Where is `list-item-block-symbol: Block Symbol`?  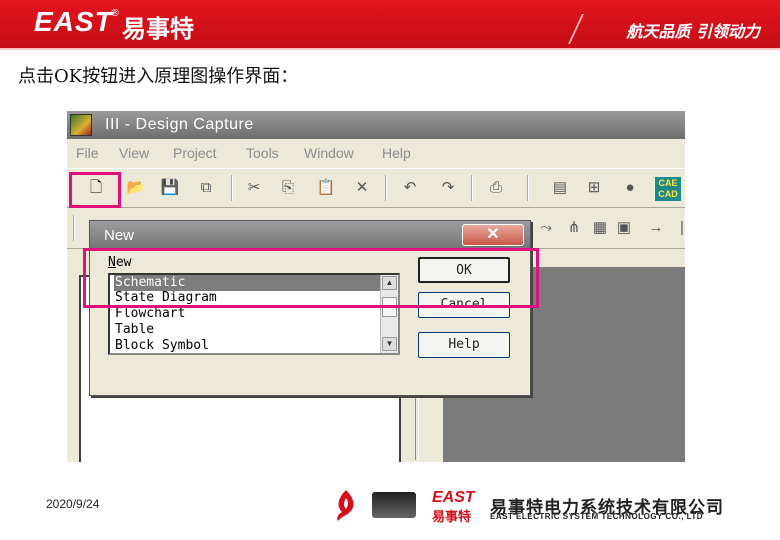
list-item-block-symbol: Block Symbol is located at coordinates (247, 345).